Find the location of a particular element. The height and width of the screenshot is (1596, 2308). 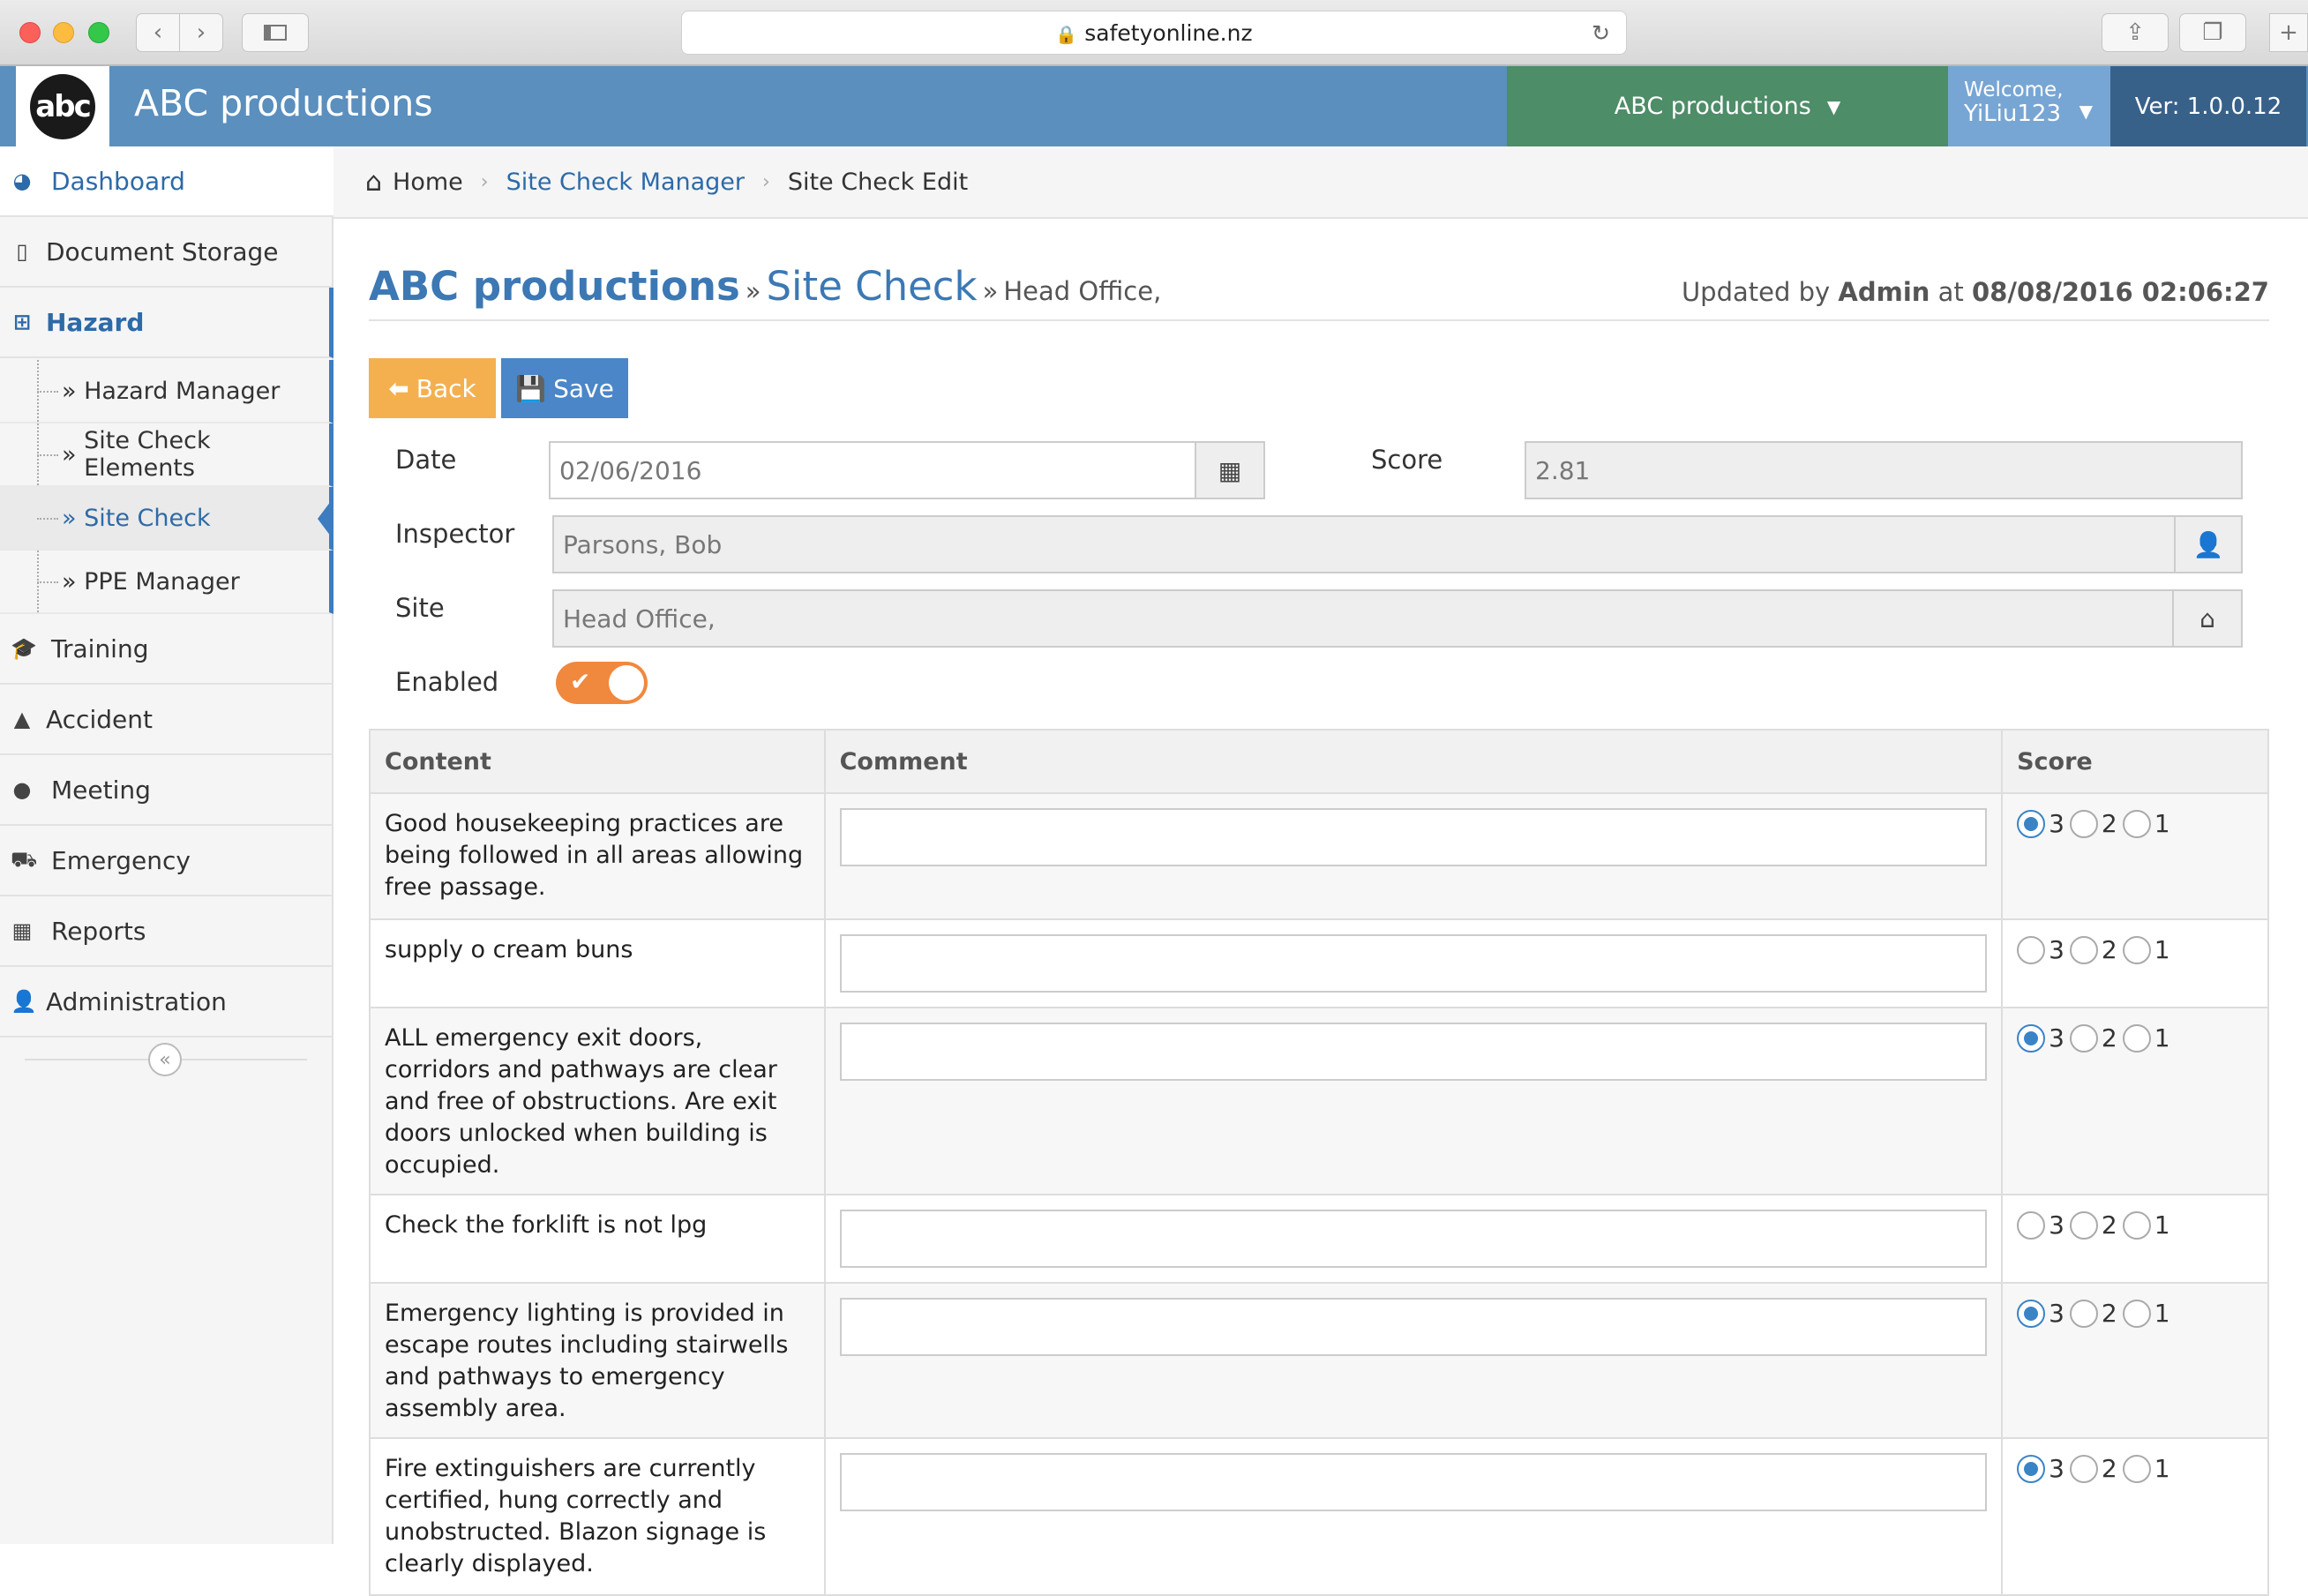

column-header-content: Content is located at coordinates (597, 761).